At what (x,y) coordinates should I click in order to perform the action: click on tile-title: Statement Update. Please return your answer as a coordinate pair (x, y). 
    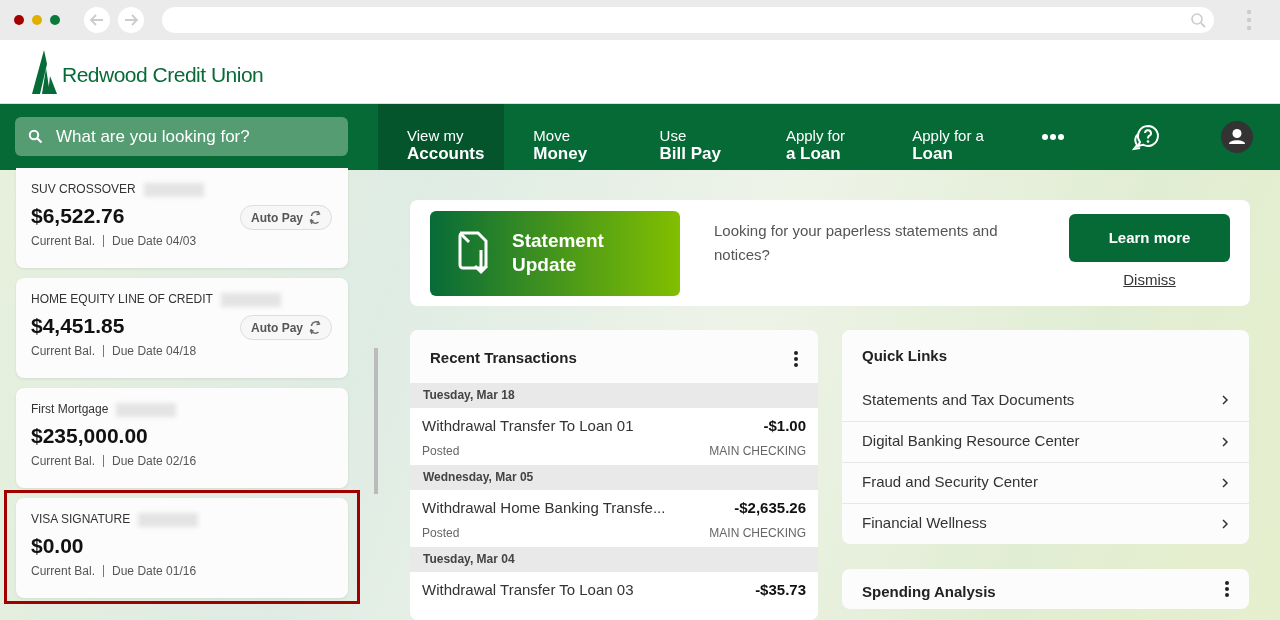
    Looking at the image, I should click on (558, 253).